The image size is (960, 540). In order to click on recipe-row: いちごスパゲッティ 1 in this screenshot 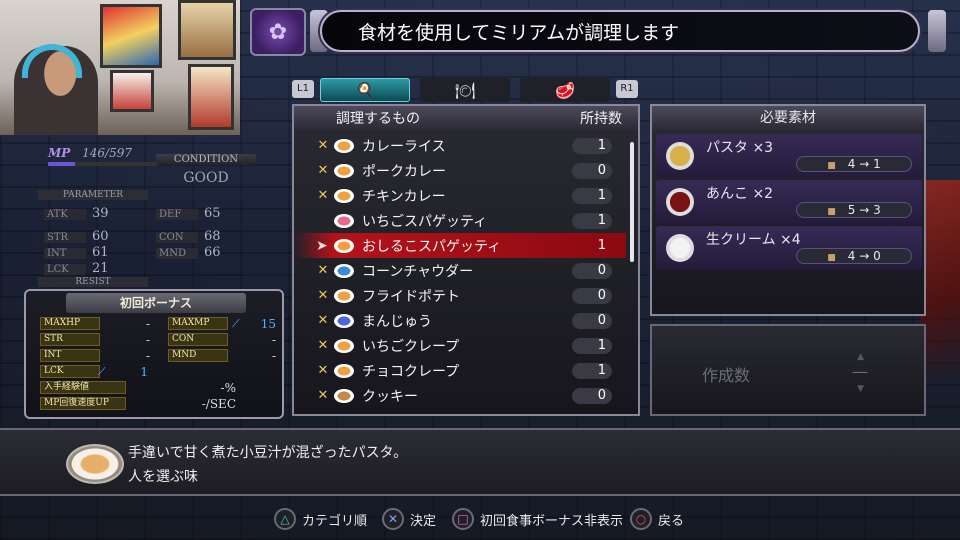, I will do `click(460, 220)`.